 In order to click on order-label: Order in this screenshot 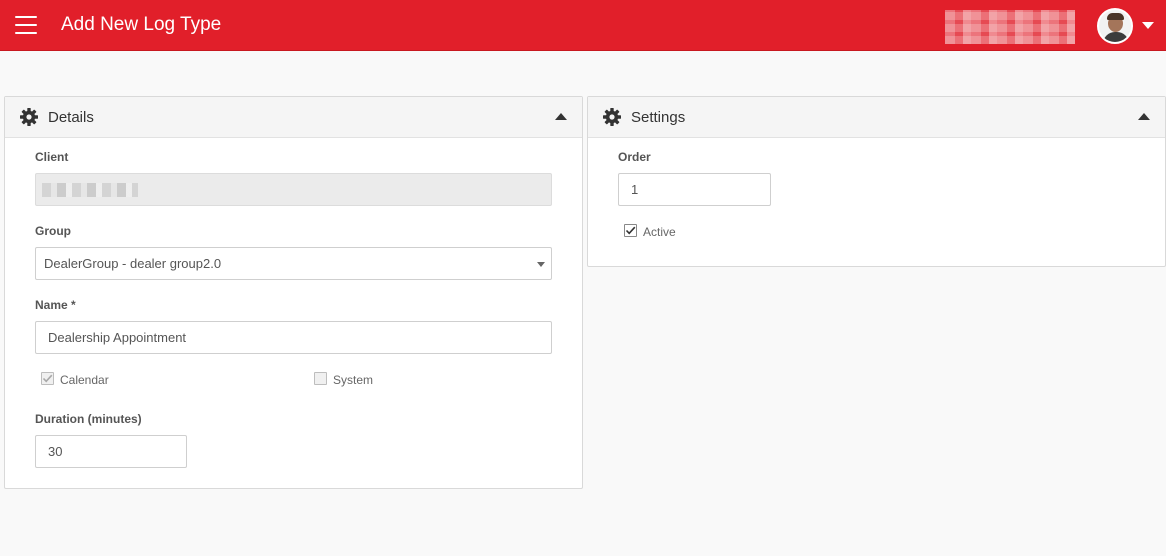, I will do `click(634, 157)`.